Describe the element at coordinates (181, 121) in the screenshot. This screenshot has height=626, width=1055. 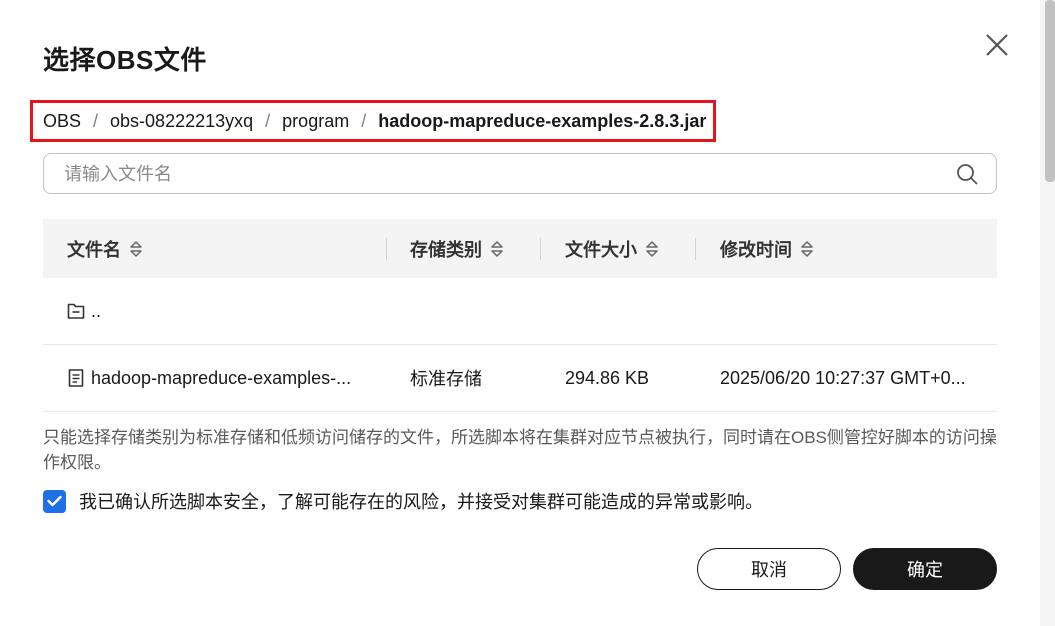
I see `breadcrumb-item-bucket: obs-08222213yxq` at that location.